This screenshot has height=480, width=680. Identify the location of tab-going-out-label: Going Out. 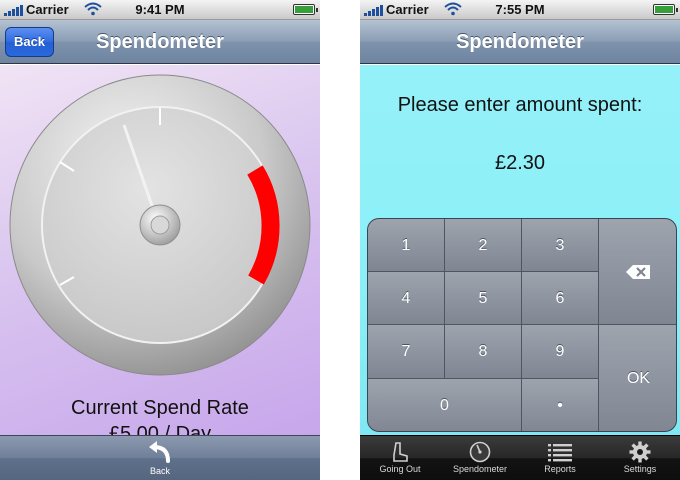
(400, 469).